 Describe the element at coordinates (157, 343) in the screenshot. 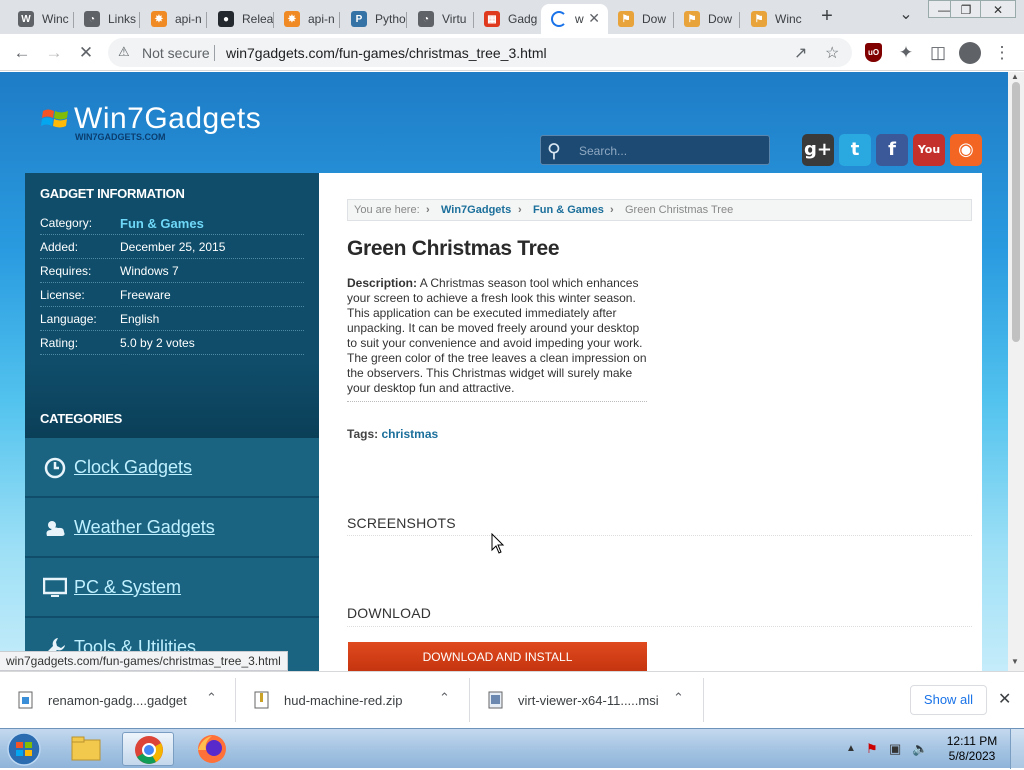

I see `info-value: 5.0 by 2 votes` at that location.